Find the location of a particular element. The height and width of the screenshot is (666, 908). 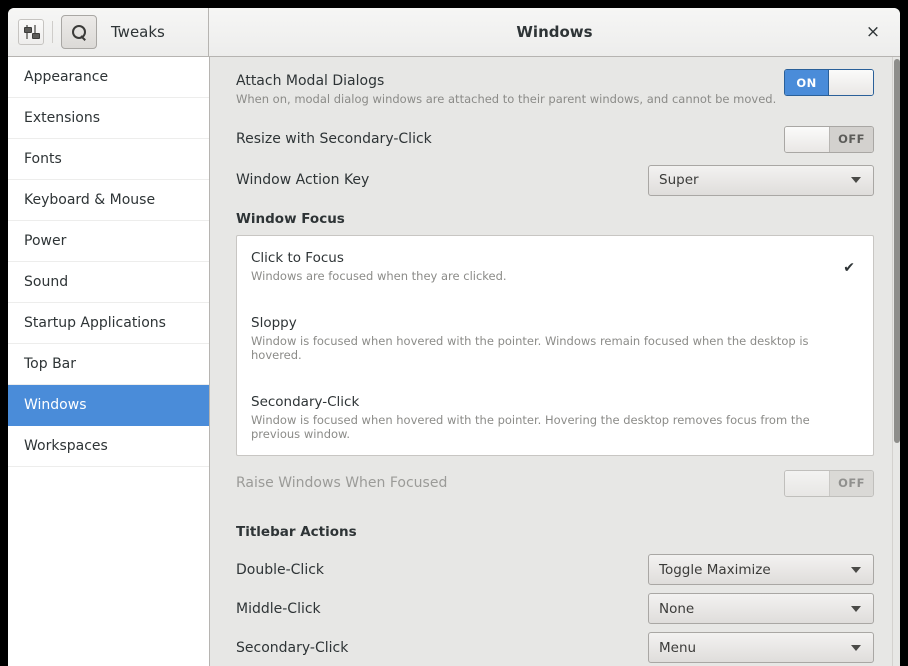

dropdown-value: Super is located at coordinates (679, 180).